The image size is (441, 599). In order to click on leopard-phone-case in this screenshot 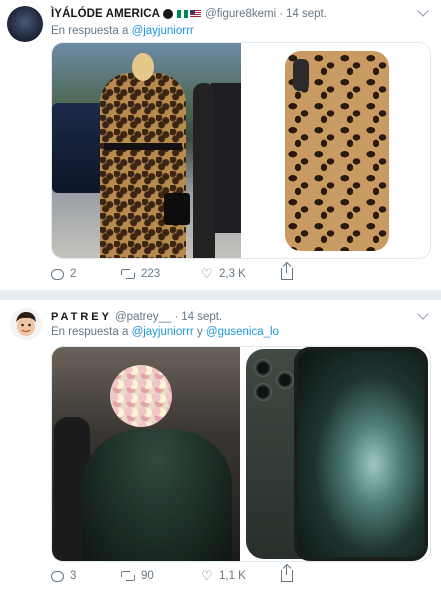, I will do `click(336, 150)`.